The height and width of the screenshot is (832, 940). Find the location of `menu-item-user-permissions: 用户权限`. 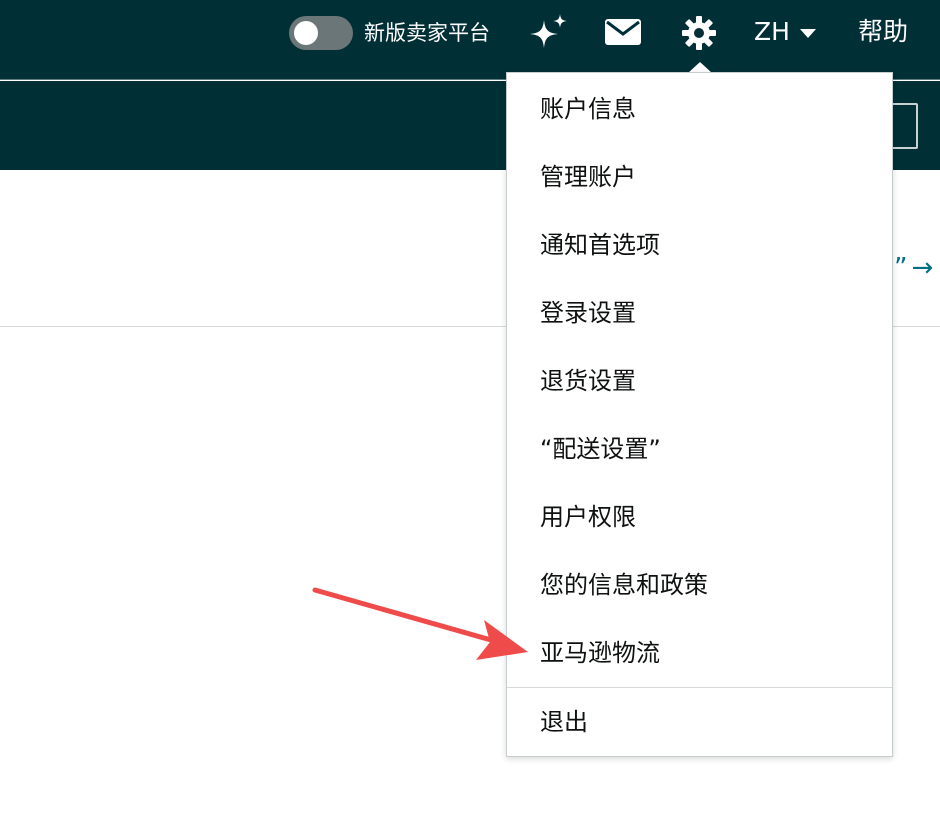

menu-item-user-permissions: 用户权限 is located at coordinates (699, 517).